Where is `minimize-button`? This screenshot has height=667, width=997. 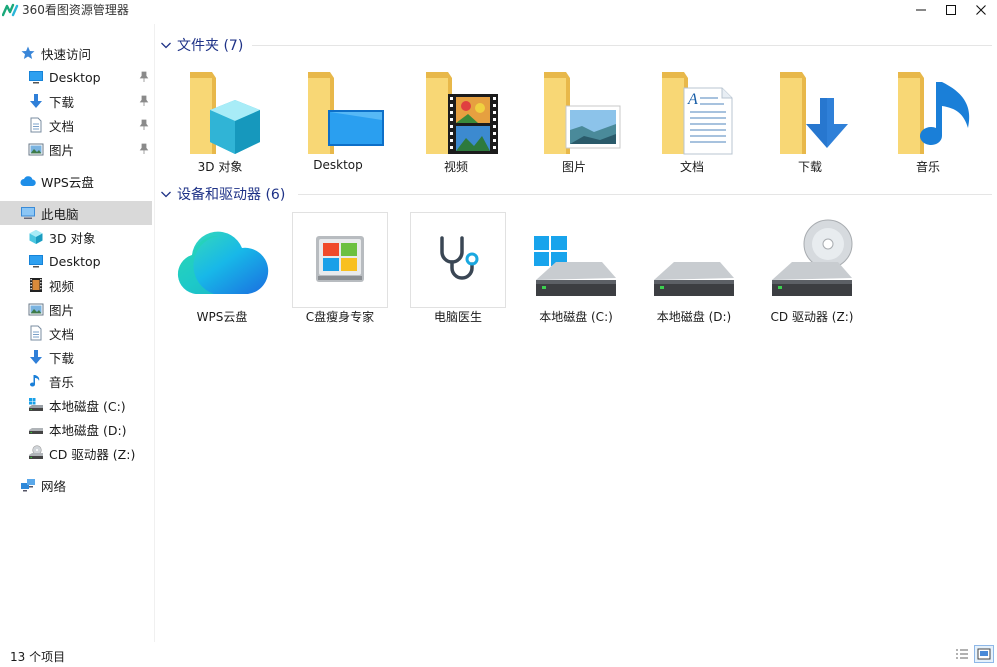
minimize-button is located at coordinates (921, 10).